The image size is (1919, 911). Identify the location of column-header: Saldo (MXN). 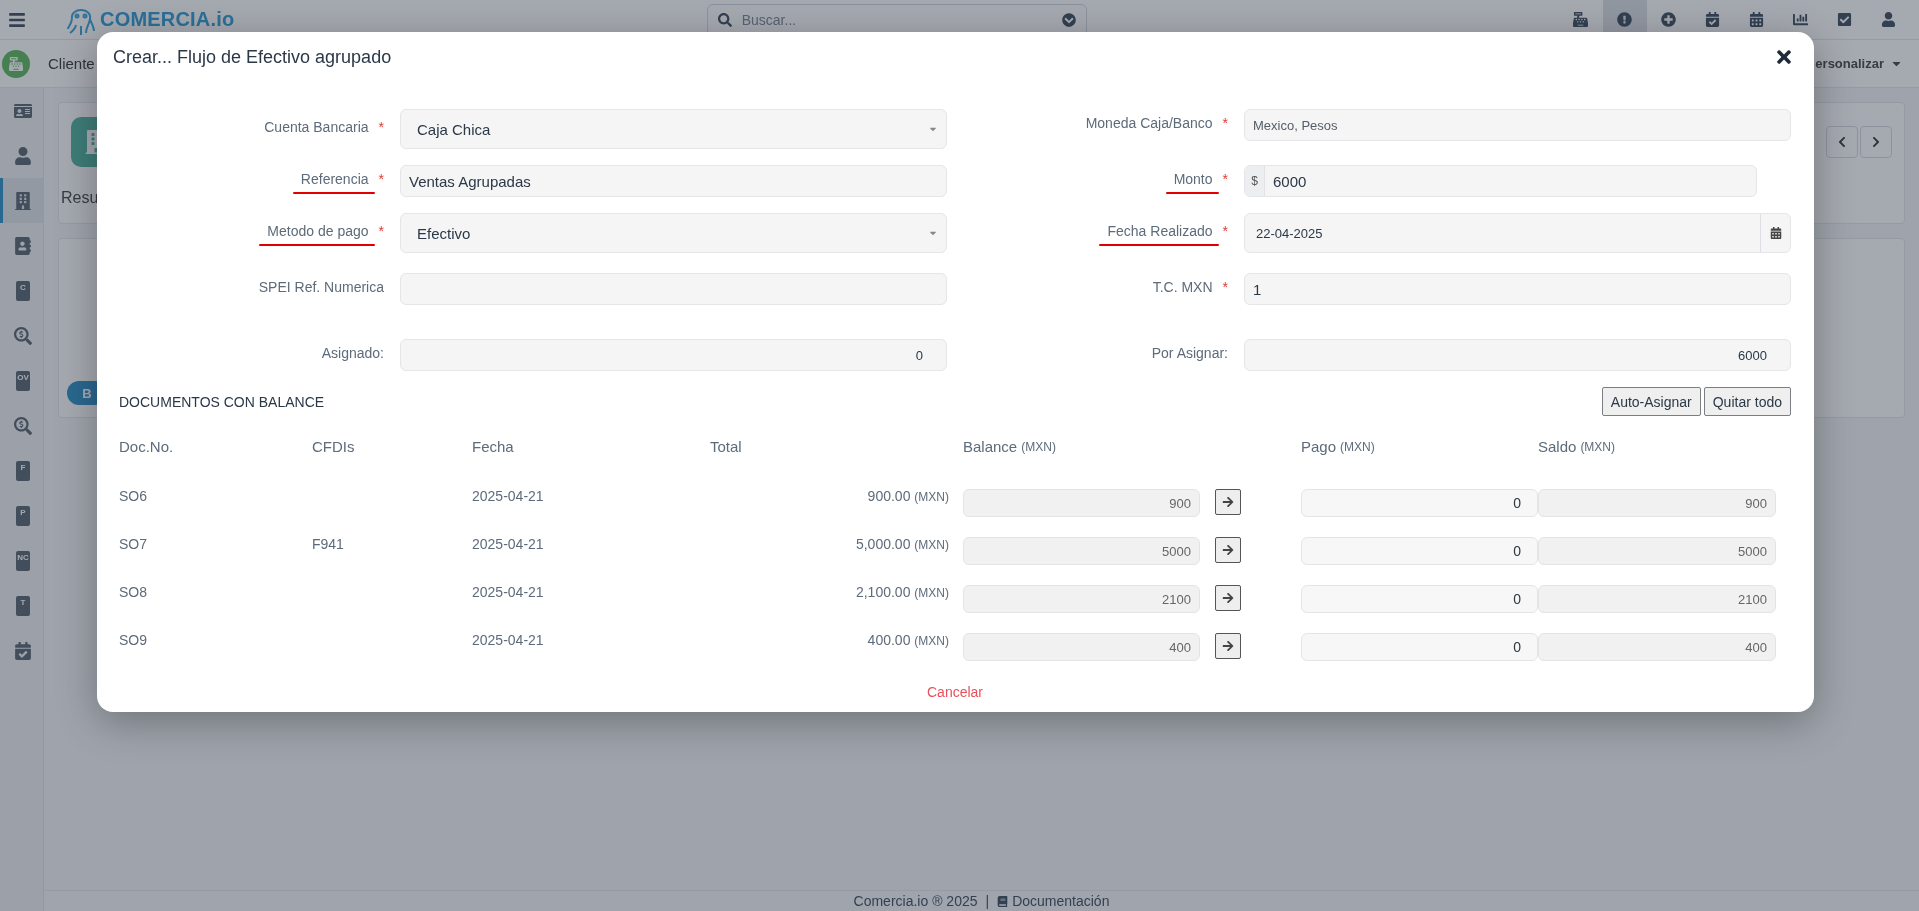
(1577, 447).